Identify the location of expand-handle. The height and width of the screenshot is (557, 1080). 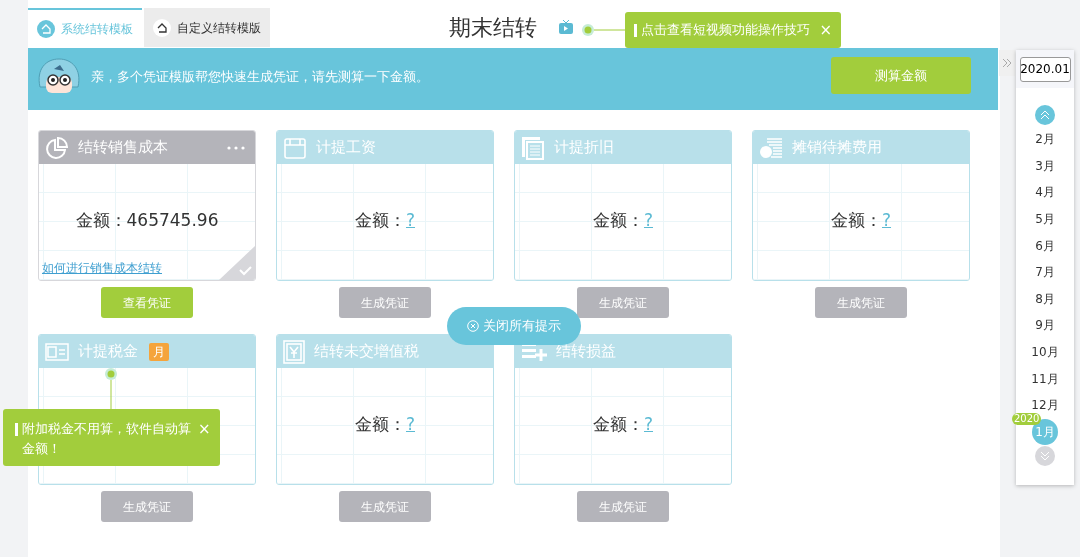
(1007, 63).